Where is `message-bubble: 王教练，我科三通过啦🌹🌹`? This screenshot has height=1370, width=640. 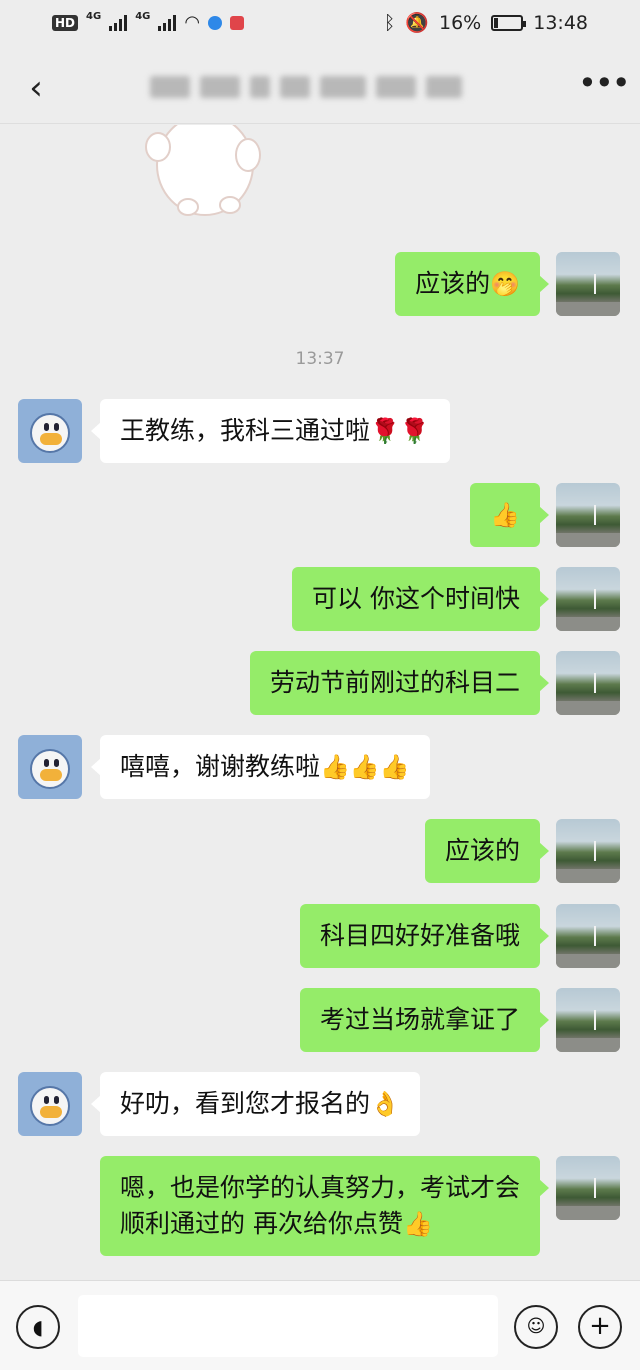 message-bubble: 王教练，我科三通过啦🌹🌹 is located at coordinates (270, 431).